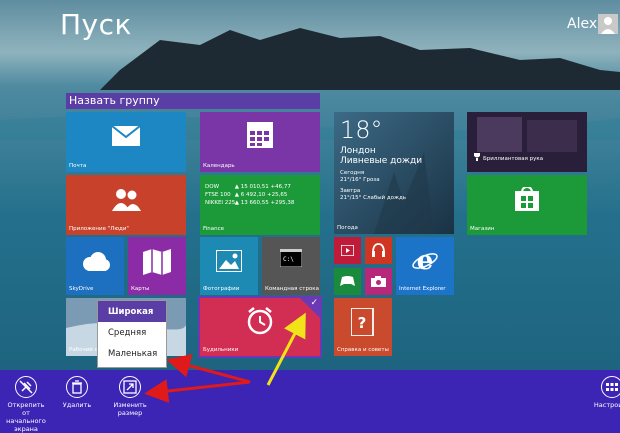 The width and height of the screenshot is (620, 433). Describe the element at coordinates (221, 350) in the screenshot. I see `tile-label: Будильники` at that location.